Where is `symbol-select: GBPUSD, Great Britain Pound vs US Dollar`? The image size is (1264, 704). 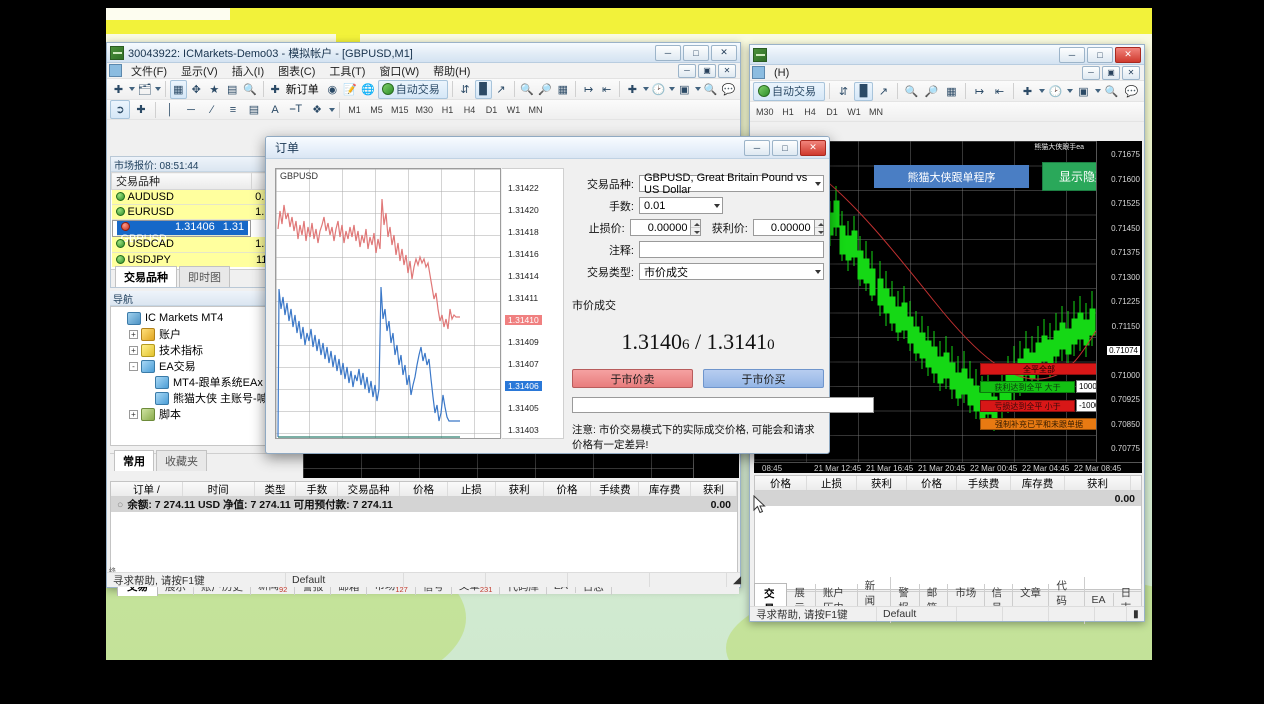
symbol-select: GBPUSD, Great Britain Pound vs US Dollar is located at coordinates (731, 184).